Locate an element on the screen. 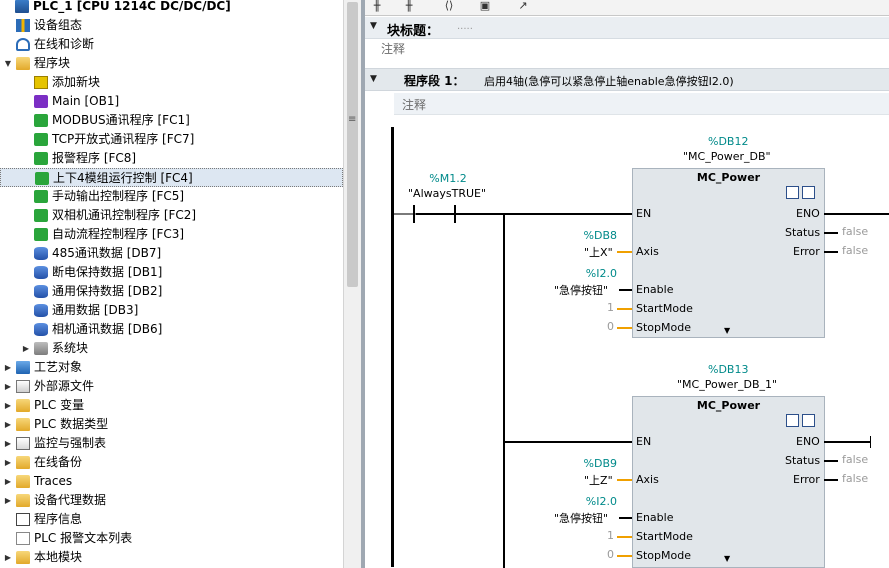 The width and height of the screenshot is (889, 568). insert-contact-icon: ╫ is located at coordinates (377, 7).